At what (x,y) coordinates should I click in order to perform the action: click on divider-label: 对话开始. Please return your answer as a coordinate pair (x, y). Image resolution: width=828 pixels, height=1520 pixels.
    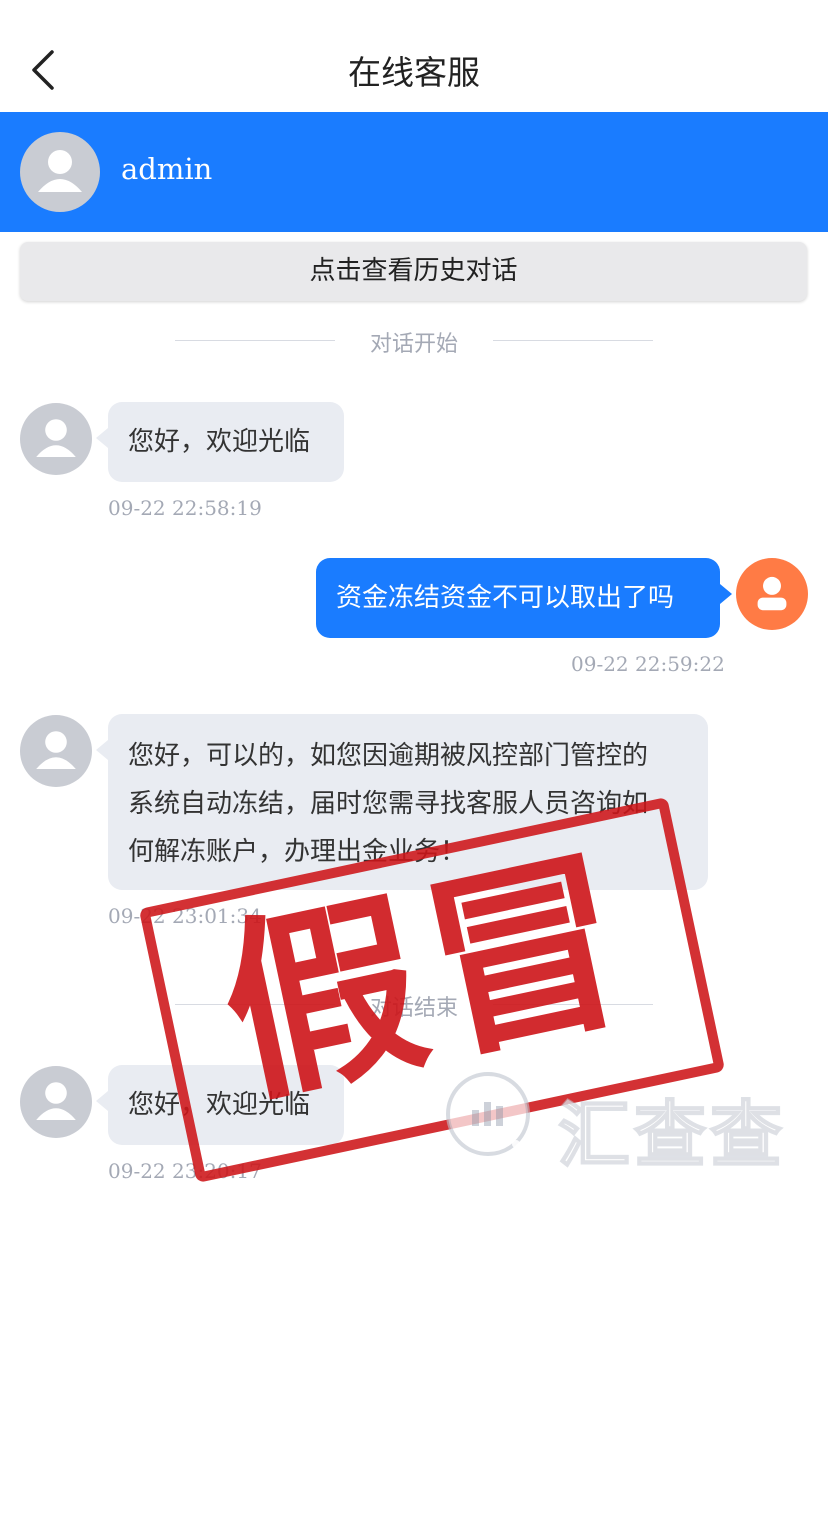
    Looking at the image, I should click on (413, 344).